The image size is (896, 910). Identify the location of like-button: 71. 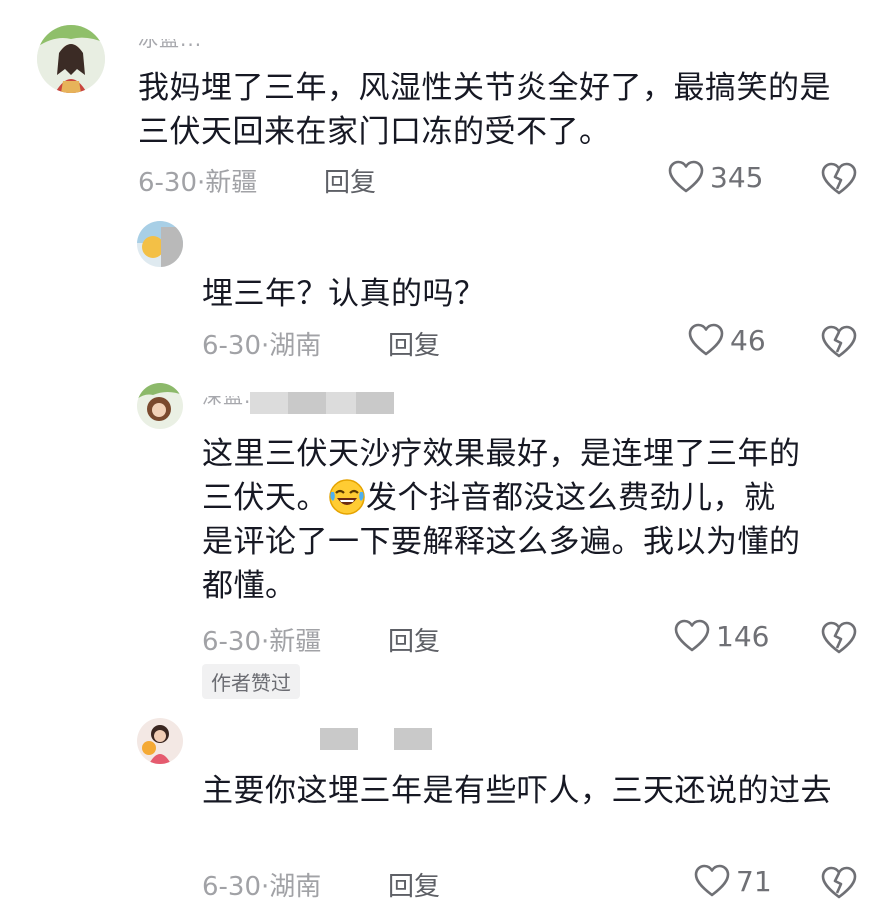
(733, 881).